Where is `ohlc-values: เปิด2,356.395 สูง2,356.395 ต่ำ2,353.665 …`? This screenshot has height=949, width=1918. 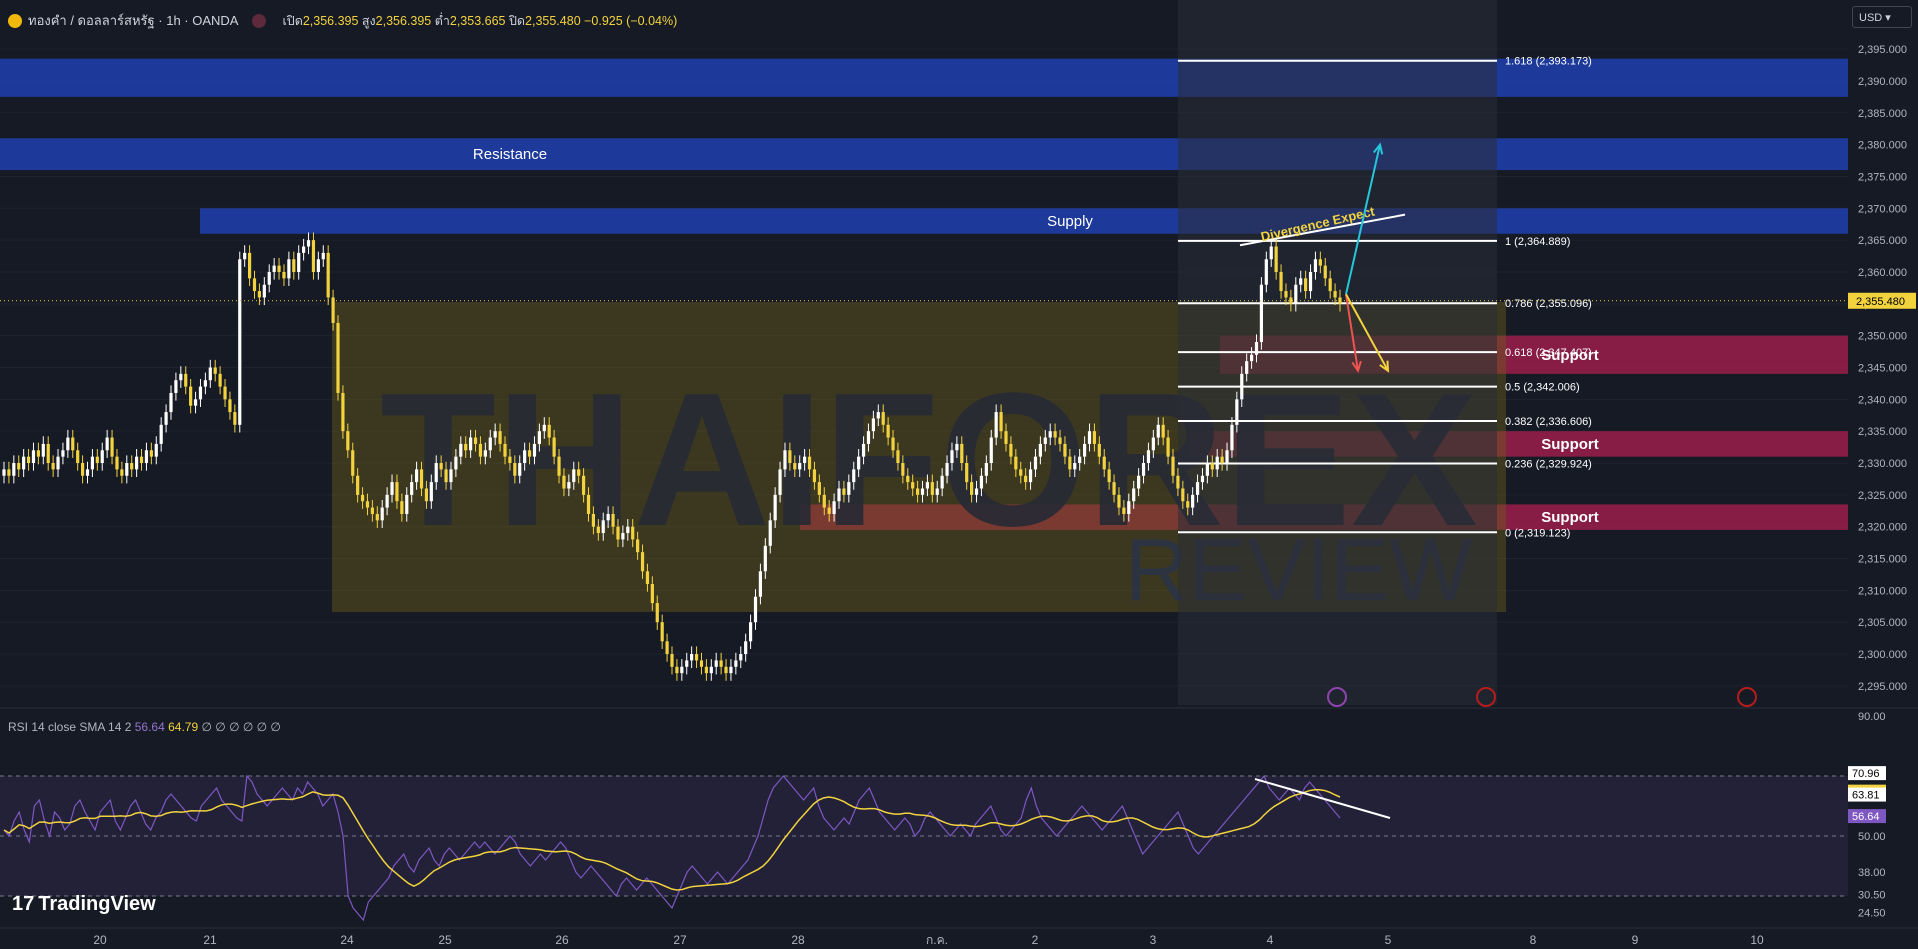
ohlc-values: เปิด2,356.395 สูง2,356.395 ต่ำ2,353.665 … is located at coordinates (480, 20).